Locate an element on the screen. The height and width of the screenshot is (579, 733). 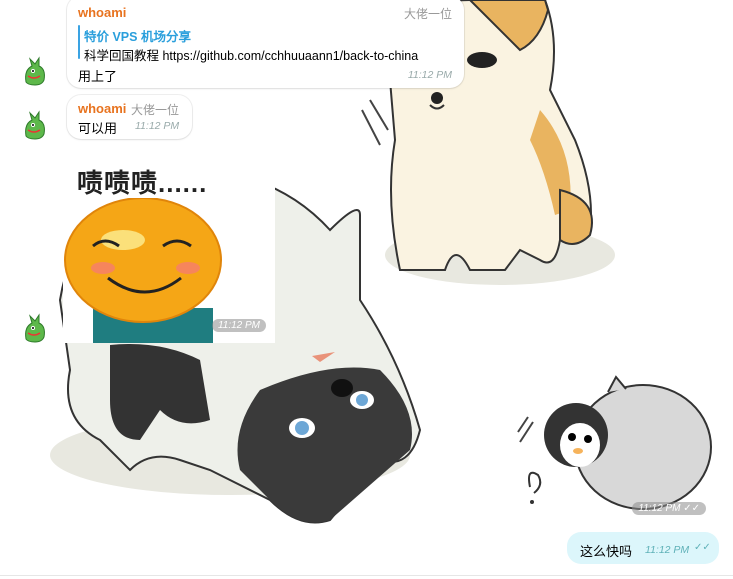
message-bubble: whoami 大佬一位 可以用 11:12 PM is located at coordinates (129, 117).